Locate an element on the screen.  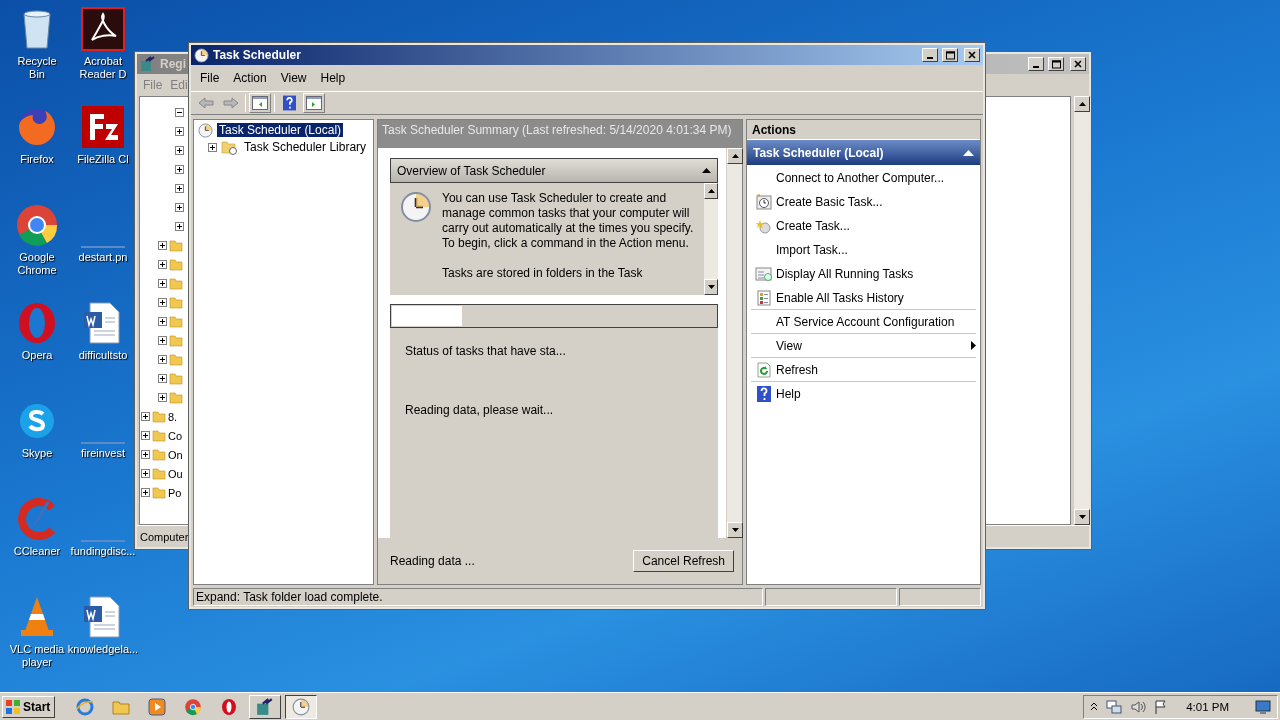
play-icon is located at coordinates (157, 706).